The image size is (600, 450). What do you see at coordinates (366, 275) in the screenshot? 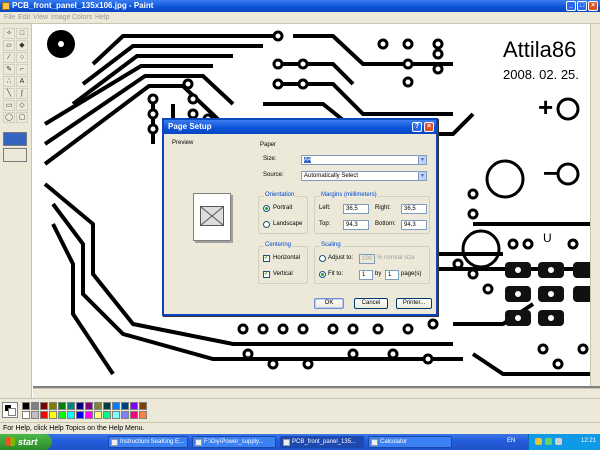
I see `fit-width-input: 1` at bounding box center [366, 275].